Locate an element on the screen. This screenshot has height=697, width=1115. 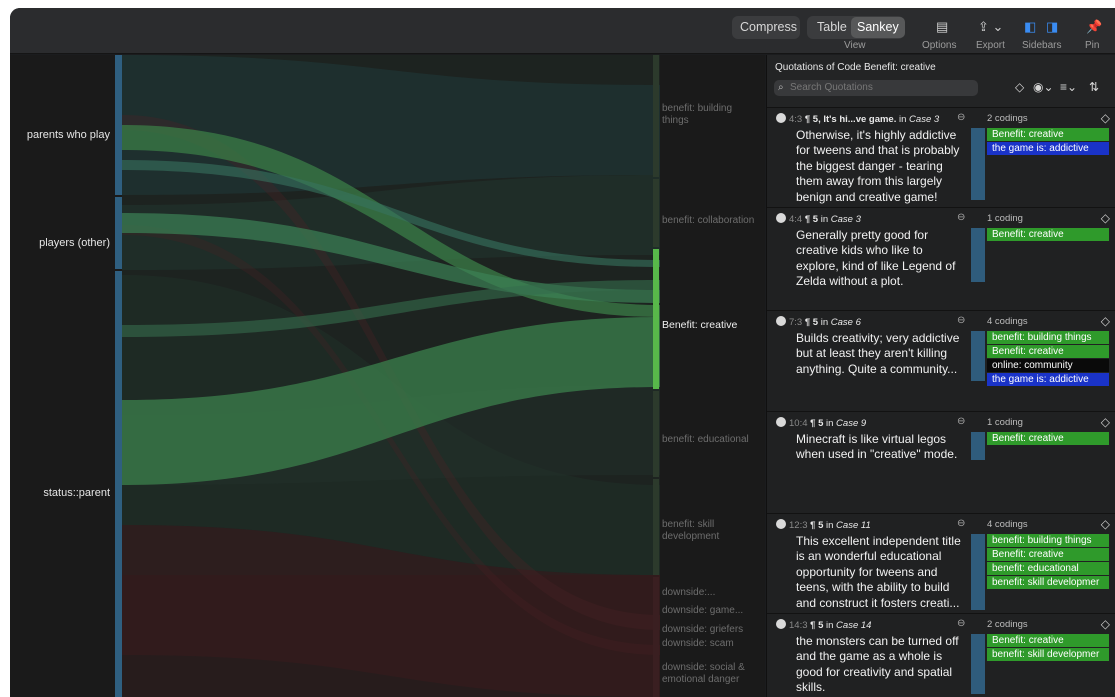
code-list: Benefit: creative is located at coordinates (1048, 235).